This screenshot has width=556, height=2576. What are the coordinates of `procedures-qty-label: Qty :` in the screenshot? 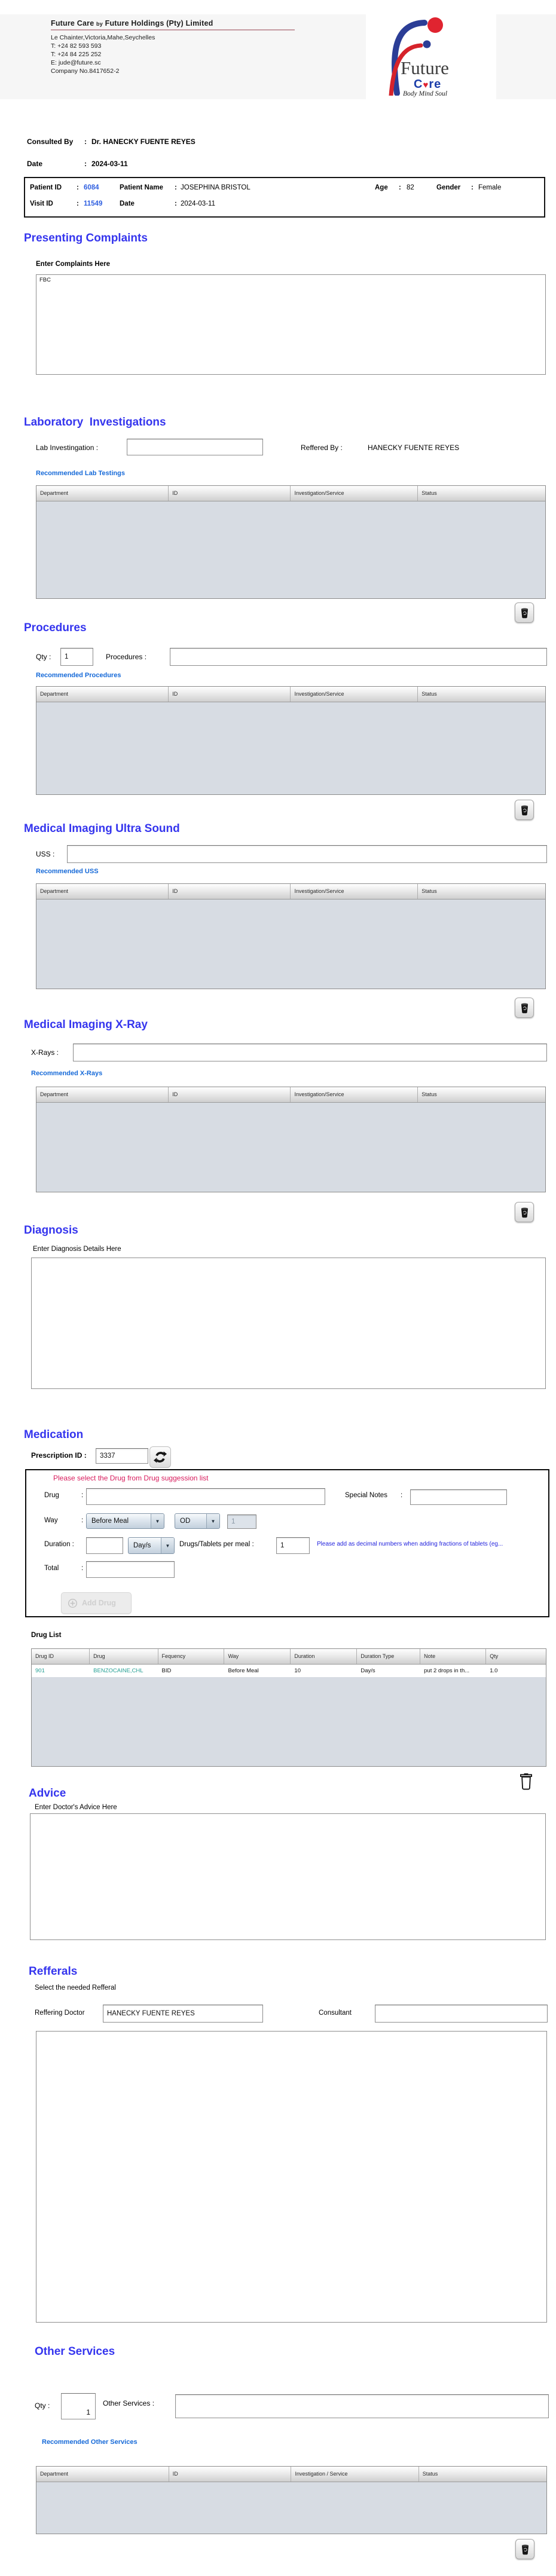 It's located at (43, 657).